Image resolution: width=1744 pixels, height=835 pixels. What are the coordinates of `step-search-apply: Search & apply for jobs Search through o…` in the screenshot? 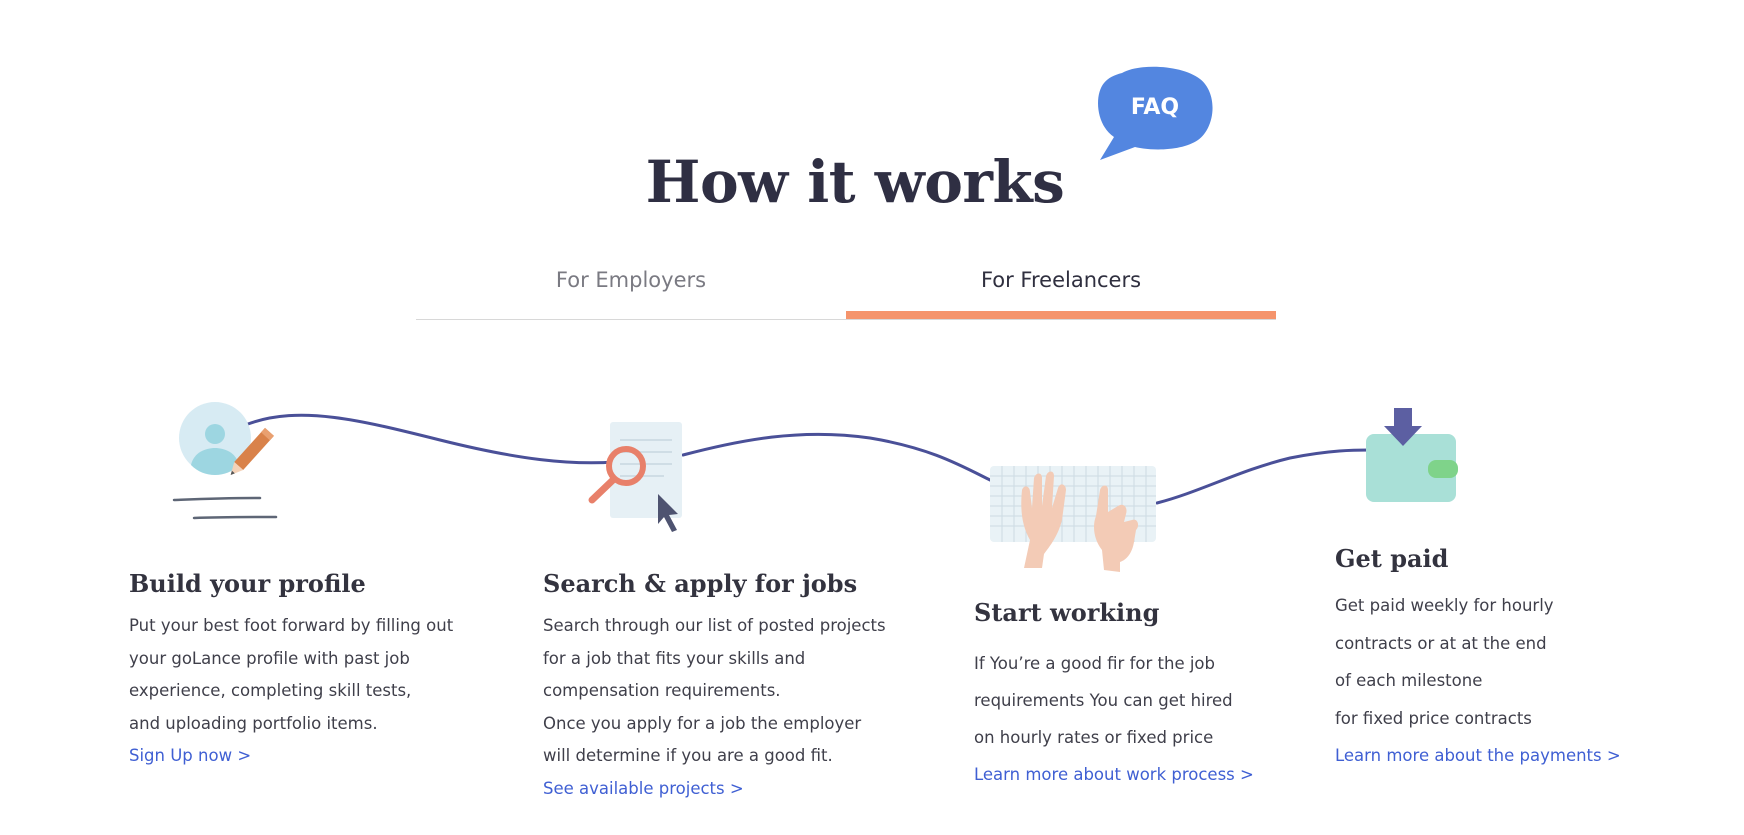 It's located at (714, 687).